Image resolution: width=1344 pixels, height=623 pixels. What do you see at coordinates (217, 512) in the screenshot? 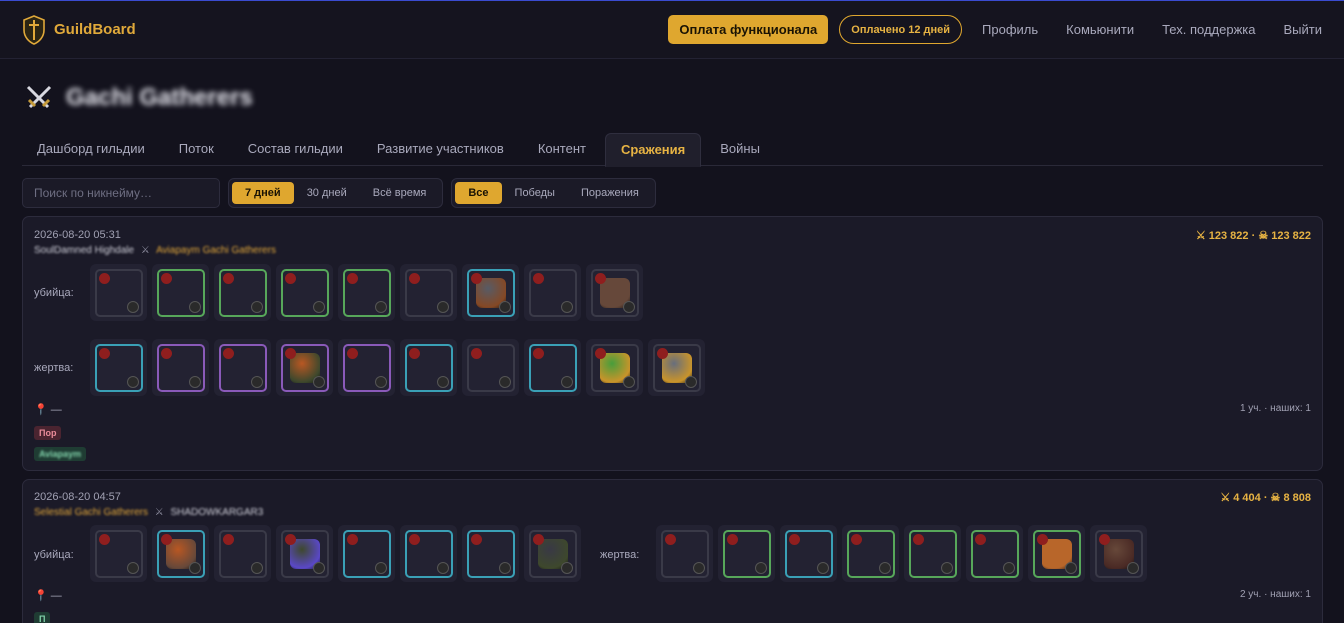
I see `victim-name: SHADOWKARGAR3` at bounding box center [217, 512].